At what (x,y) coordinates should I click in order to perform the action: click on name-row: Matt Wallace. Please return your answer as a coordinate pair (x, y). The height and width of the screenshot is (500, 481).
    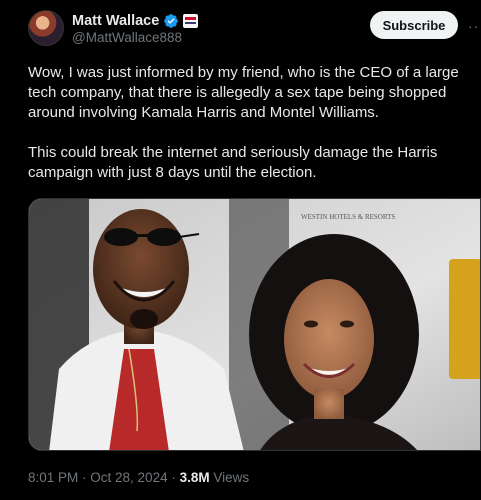
    Looking at the image, I should click on (135, 21).